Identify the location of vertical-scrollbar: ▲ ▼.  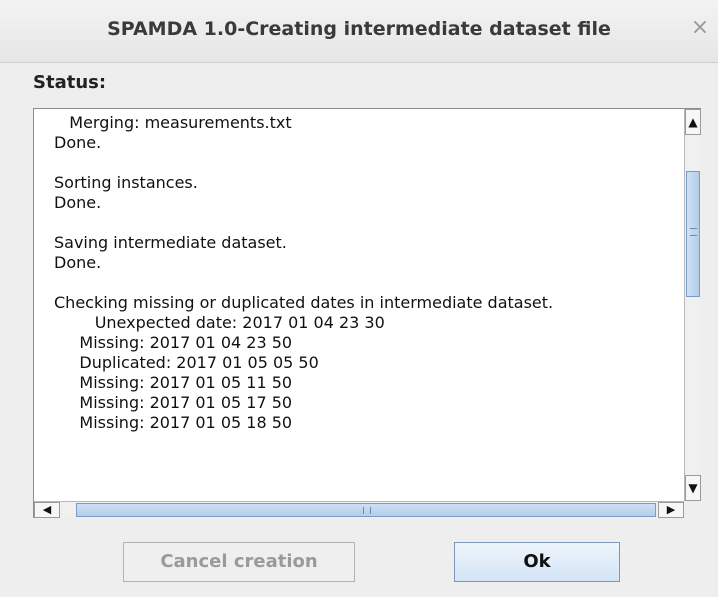
(692, 305).